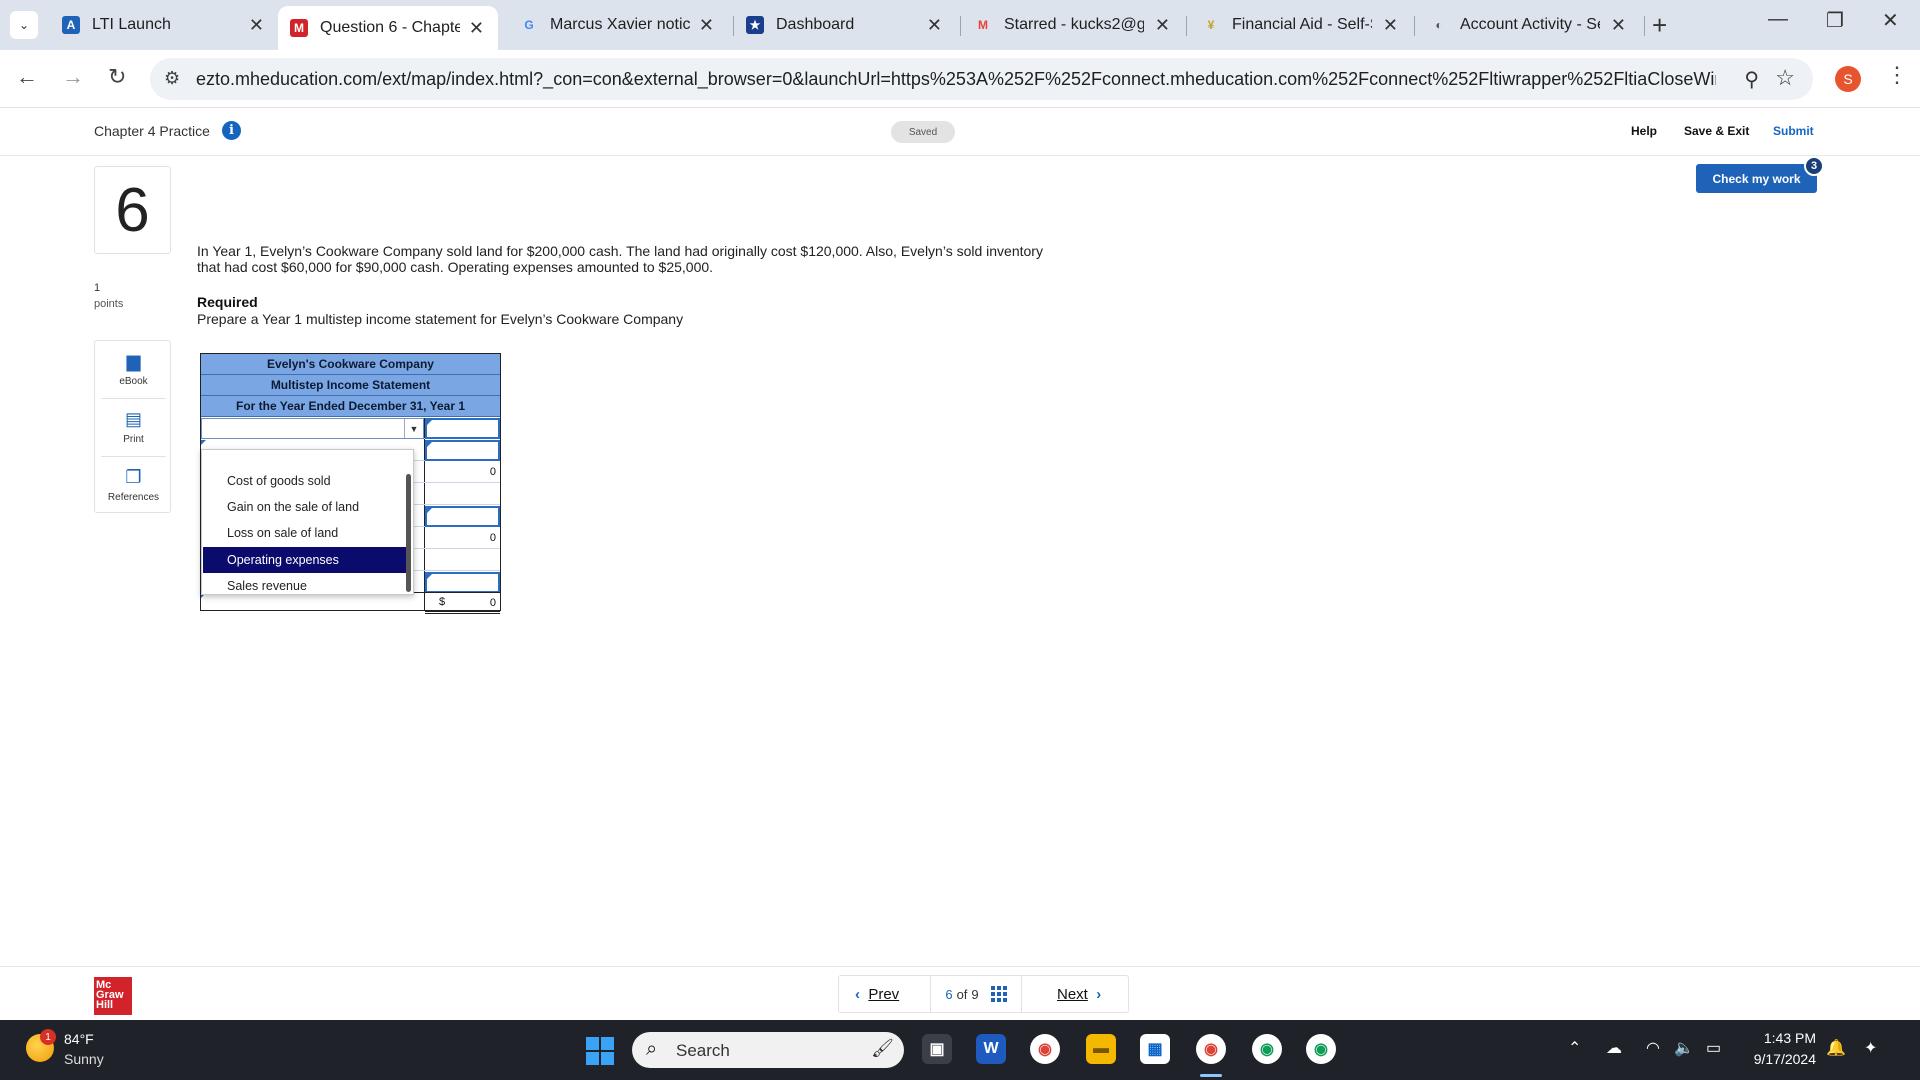 This screenshot has width=1920, height=1080. I want to click on chapter-title: Chapter 4 Practice, so click(152, 131).